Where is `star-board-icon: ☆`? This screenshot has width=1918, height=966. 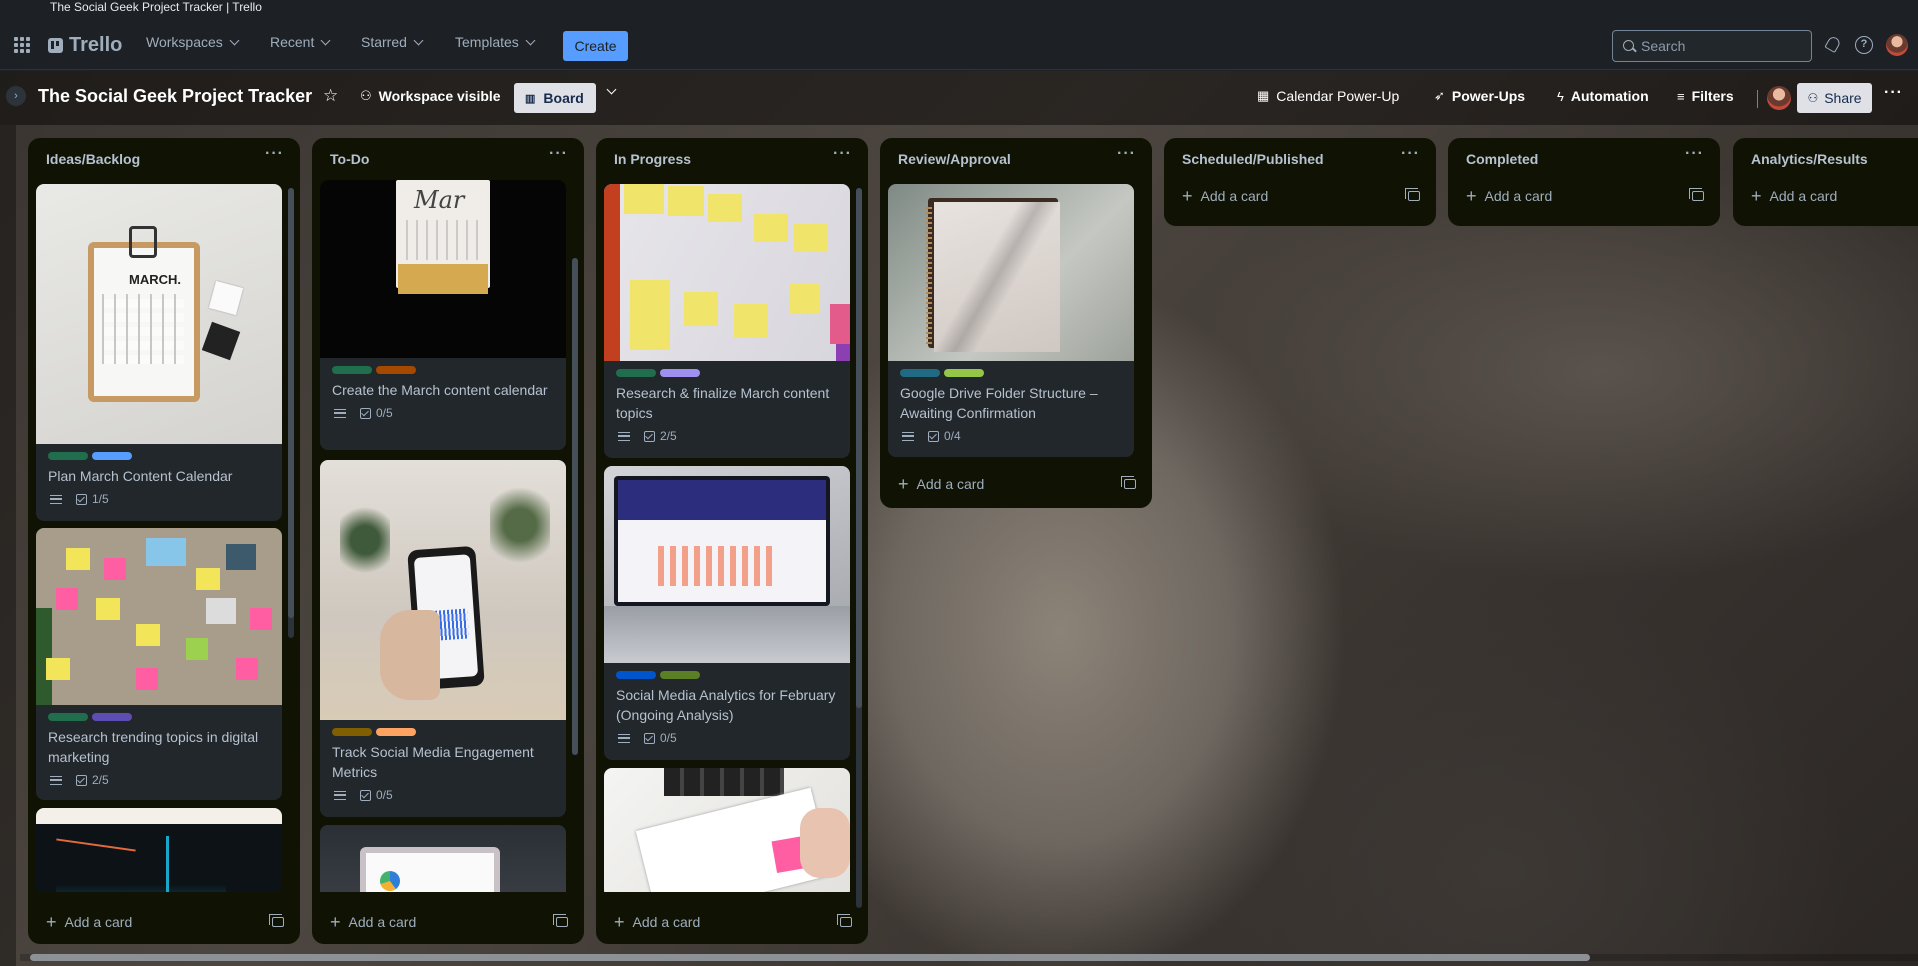 star-board-icon: ☆ is located at coordinates (330, 96).